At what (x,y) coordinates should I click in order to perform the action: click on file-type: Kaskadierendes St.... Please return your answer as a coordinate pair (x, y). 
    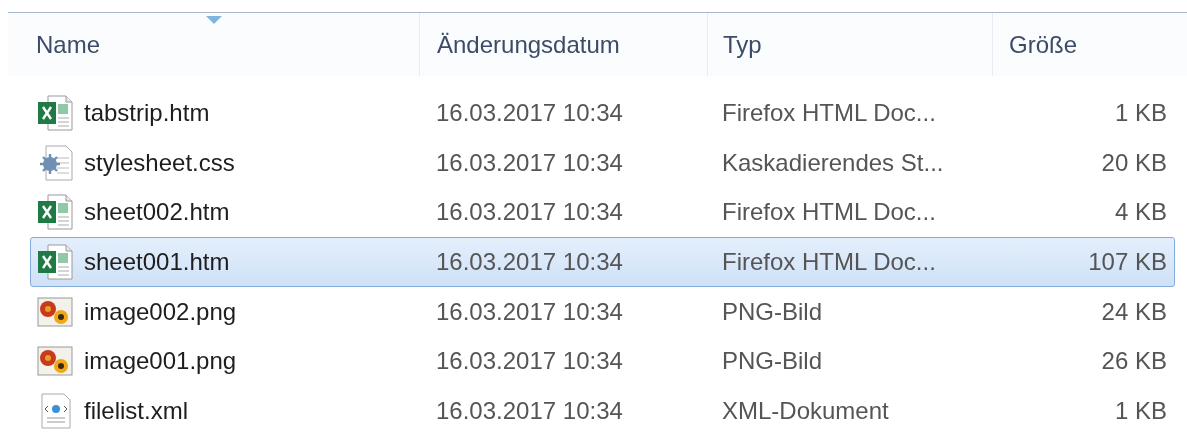
    Looking at the image, I should click on (833, 162).